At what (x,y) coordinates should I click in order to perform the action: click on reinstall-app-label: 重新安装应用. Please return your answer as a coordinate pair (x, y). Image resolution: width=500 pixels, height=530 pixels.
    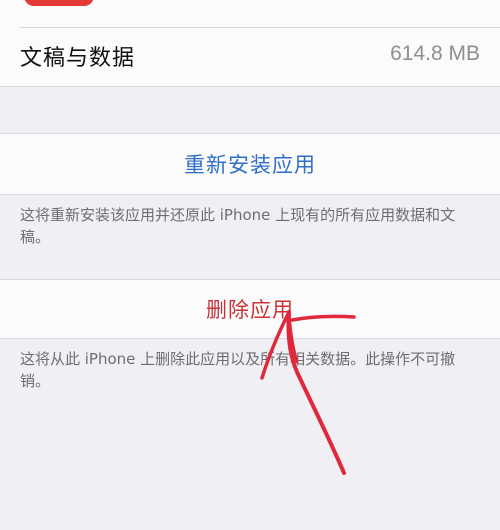
    Looking at the image, I should click on (250, 165).